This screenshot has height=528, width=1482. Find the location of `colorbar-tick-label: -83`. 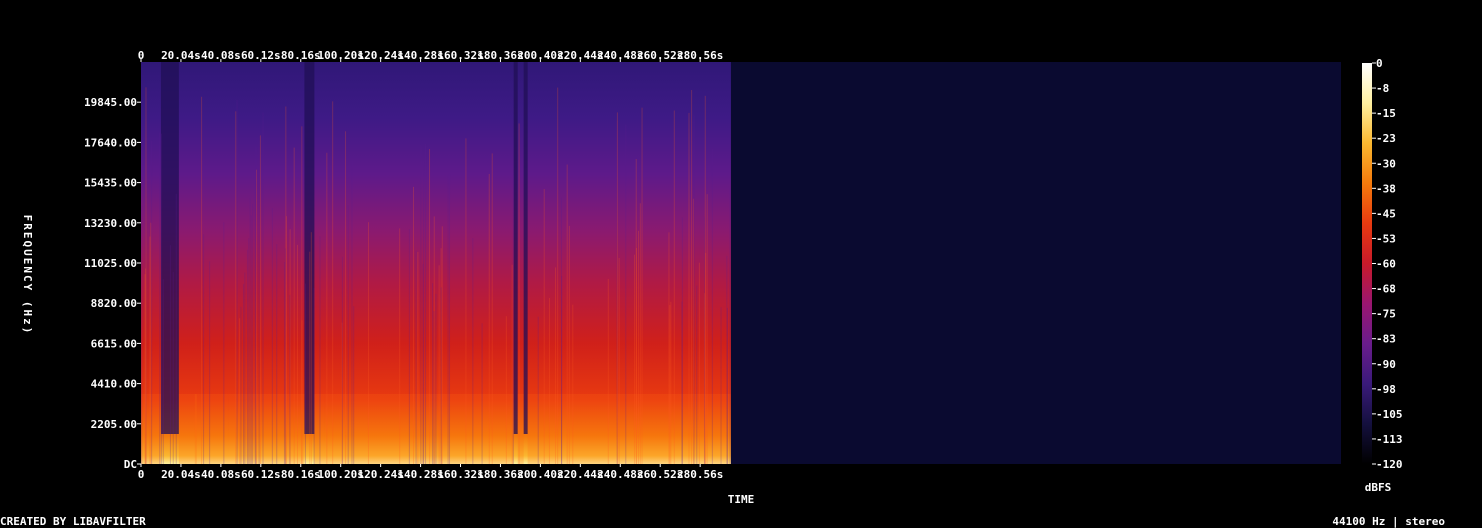

colorbar-tick-label: -83 is located at coordinates (1386, 339).